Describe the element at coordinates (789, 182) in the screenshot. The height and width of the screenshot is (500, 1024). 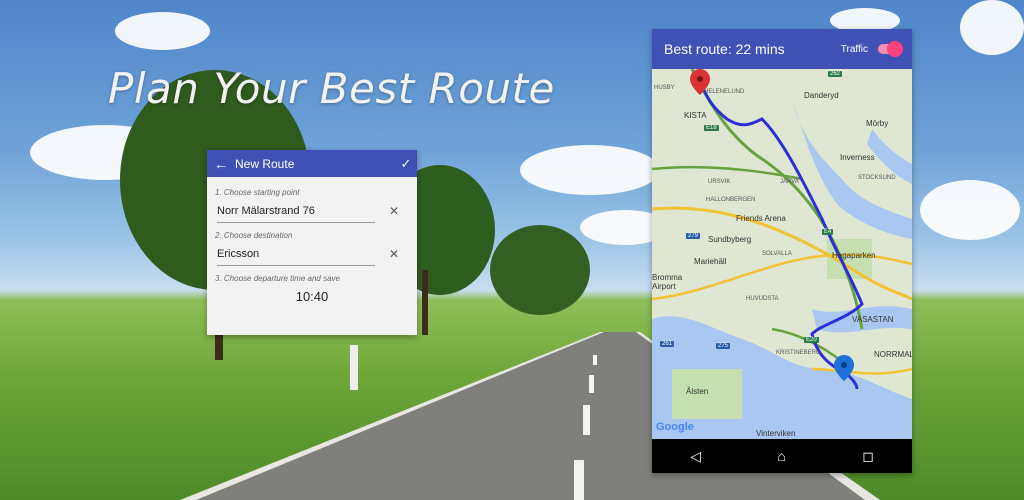
I see `map-label-jarva: JÄRVA` at that location.